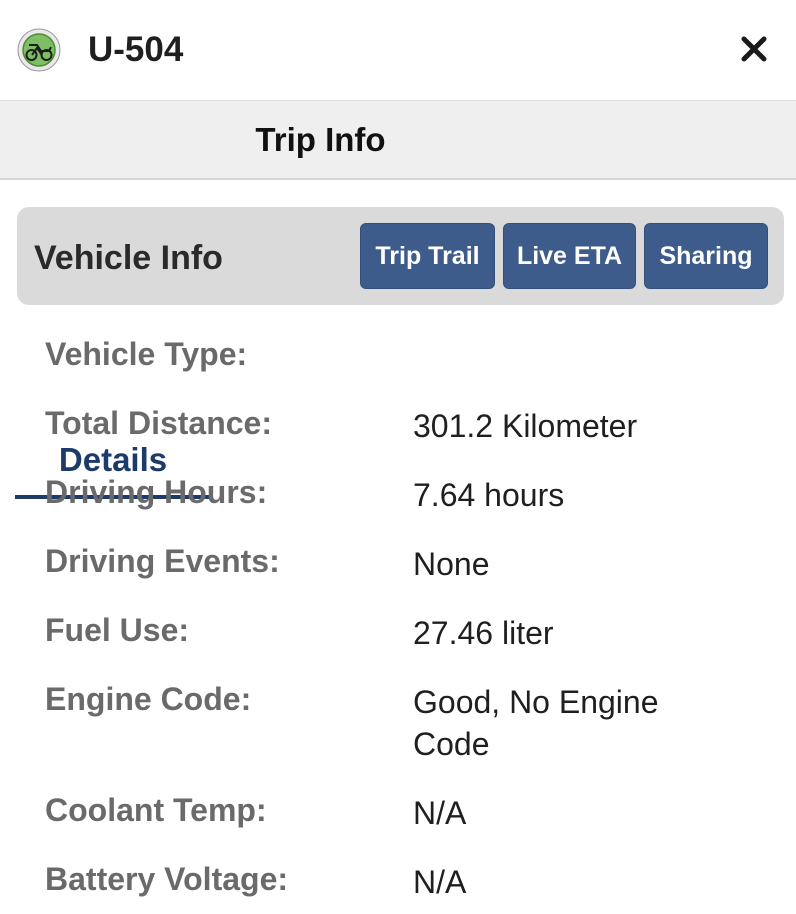  I want to click on trip-trail-button: Trip Trail, so click(427, 256).